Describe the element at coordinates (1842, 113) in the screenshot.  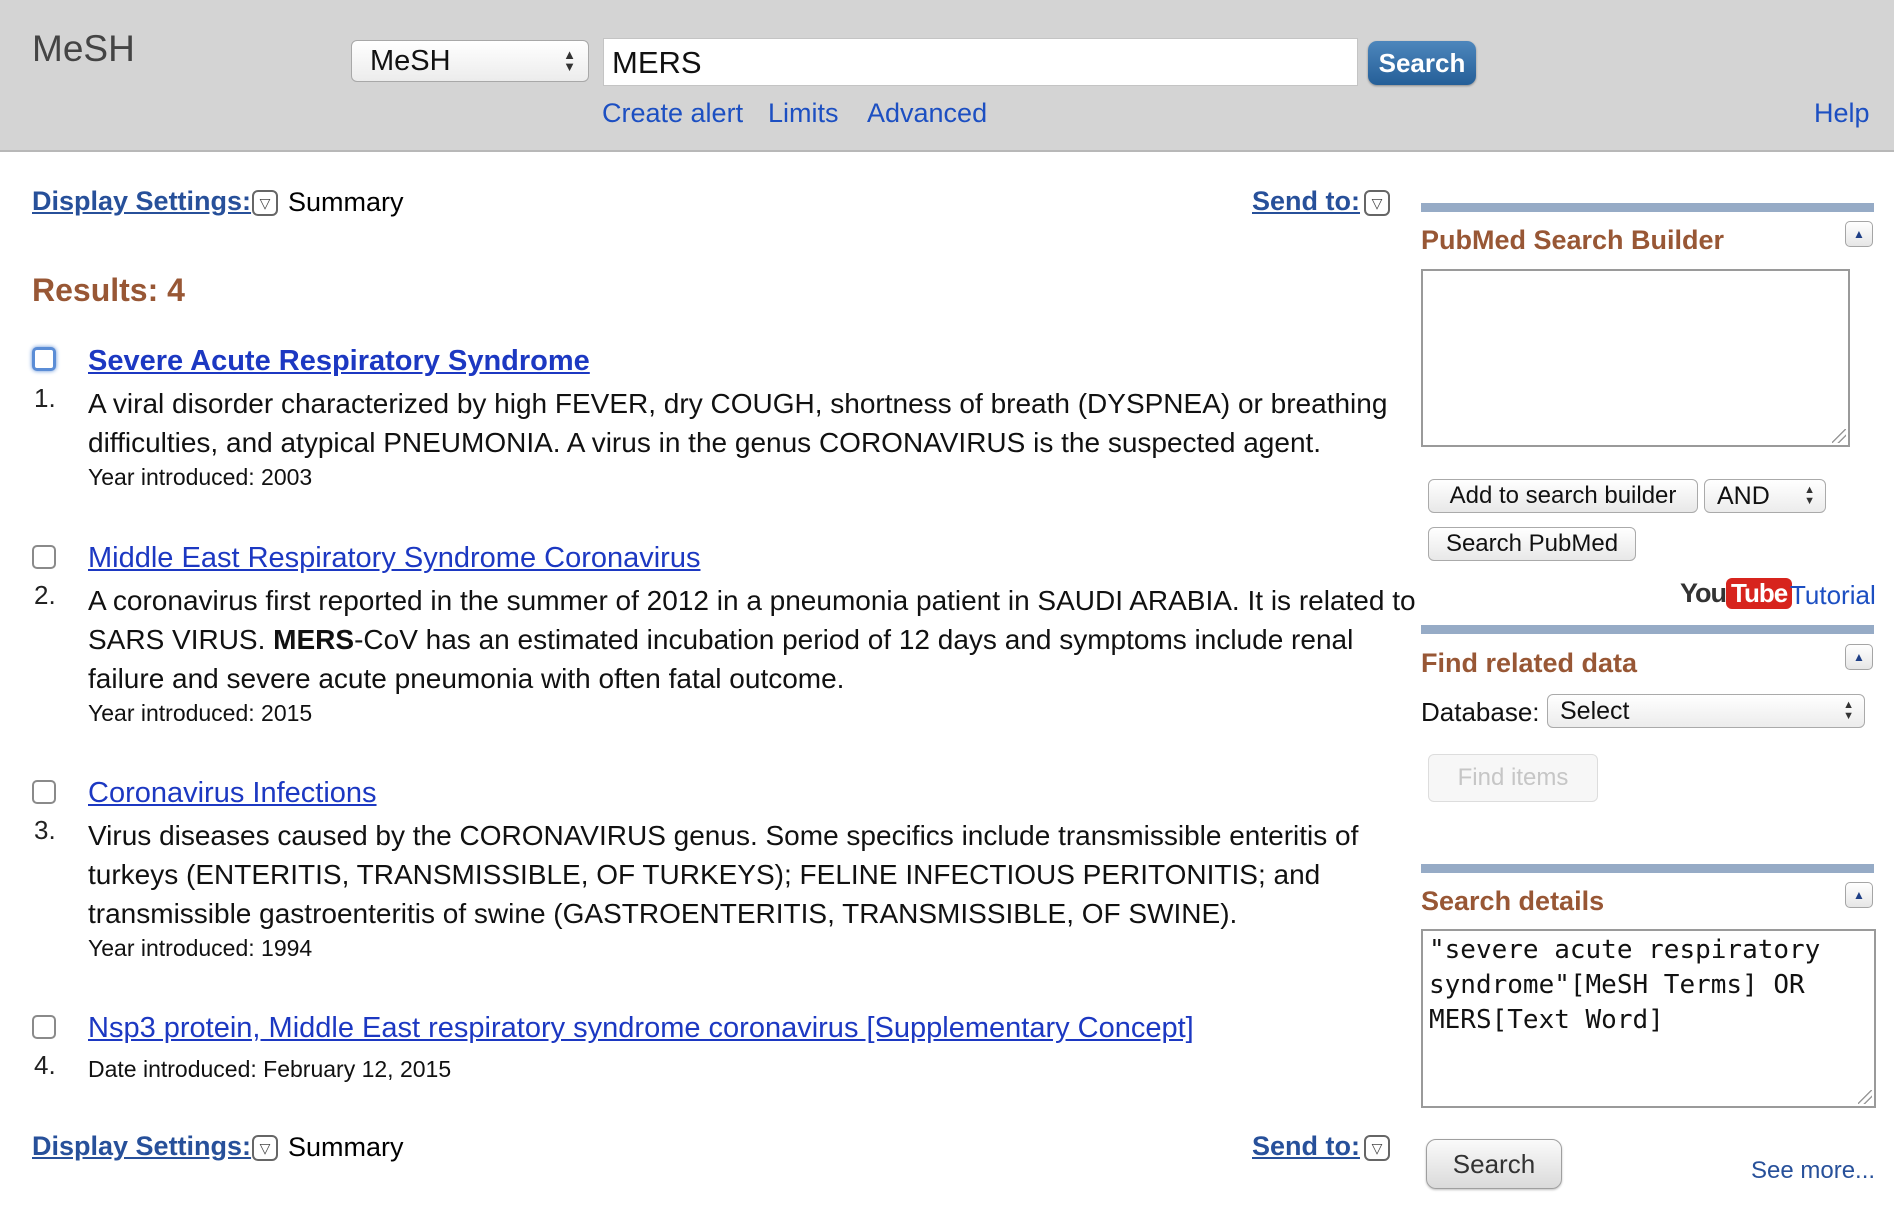
I see `help-link: Help` at that location.